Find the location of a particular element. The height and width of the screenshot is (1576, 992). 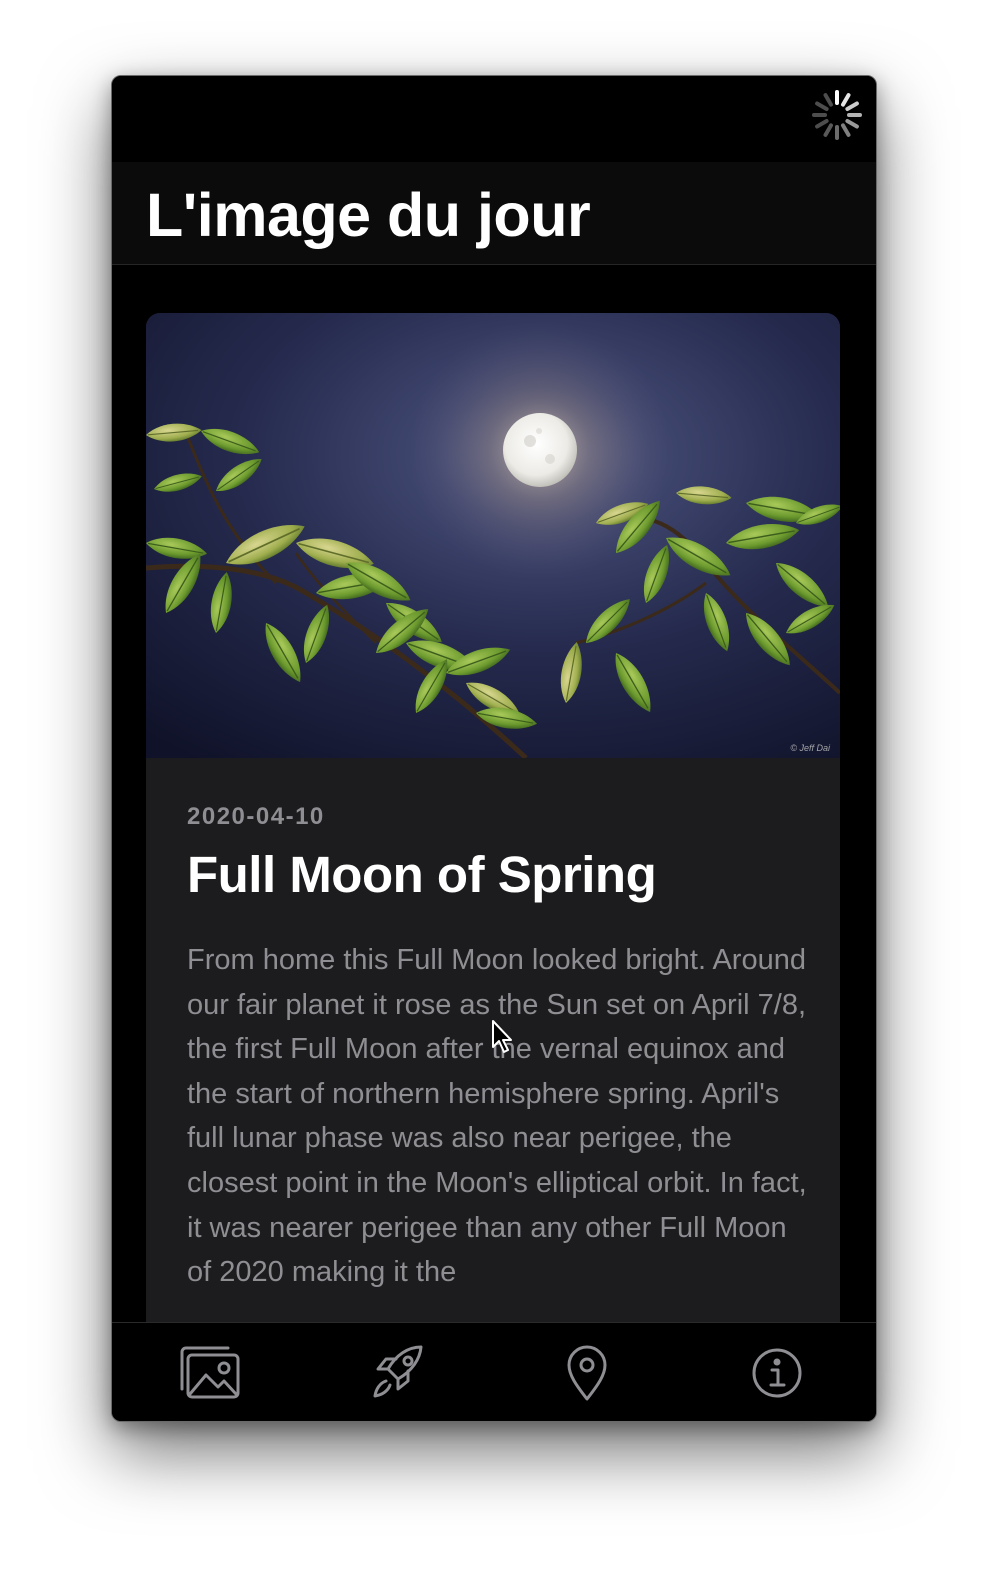

location-pin-icon is located at coordinates (587, 1373).